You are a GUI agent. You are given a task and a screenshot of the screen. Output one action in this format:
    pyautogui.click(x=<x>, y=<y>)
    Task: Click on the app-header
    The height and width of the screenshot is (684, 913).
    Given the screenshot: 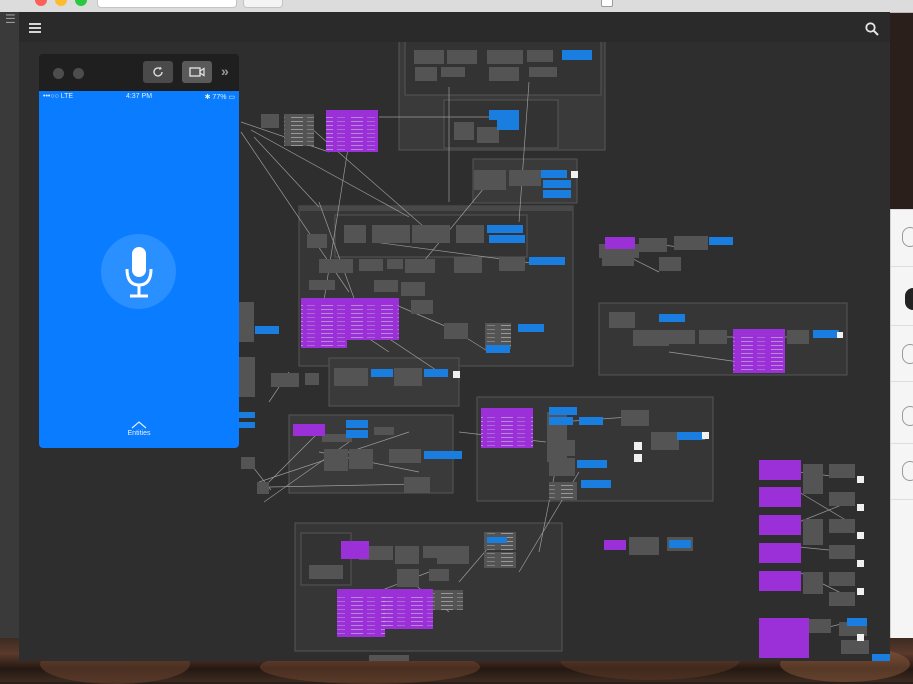 What is the action you would take?
    pyautogui.click(x=454, y=27)
    